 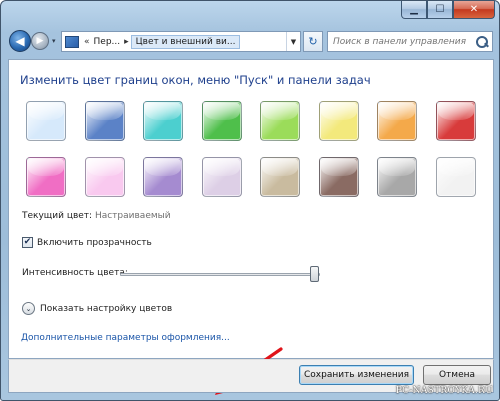 I want to click on caption-buttons: ▁ ☐ ✕, so click(x=448, y=10).